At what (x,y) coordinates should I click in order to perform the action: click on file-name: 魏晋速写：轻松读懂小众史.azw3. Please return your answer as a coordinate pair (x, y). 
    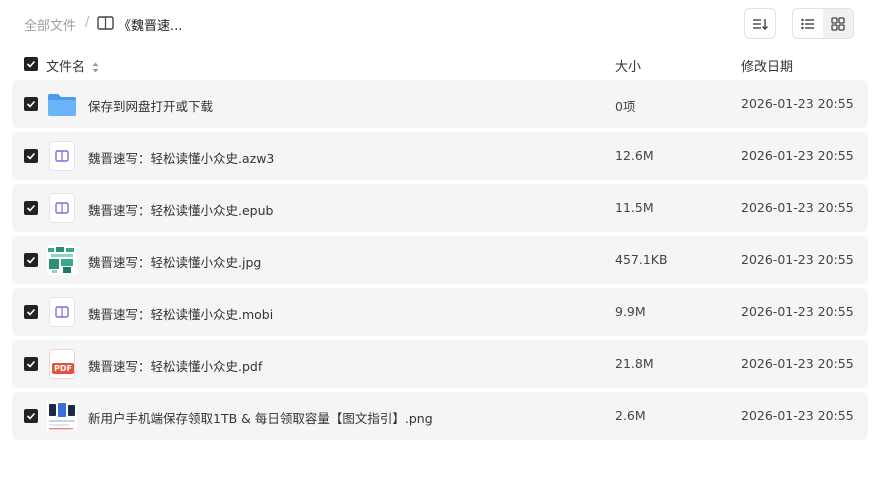
    Looking at the image, I should click on (181, 157).